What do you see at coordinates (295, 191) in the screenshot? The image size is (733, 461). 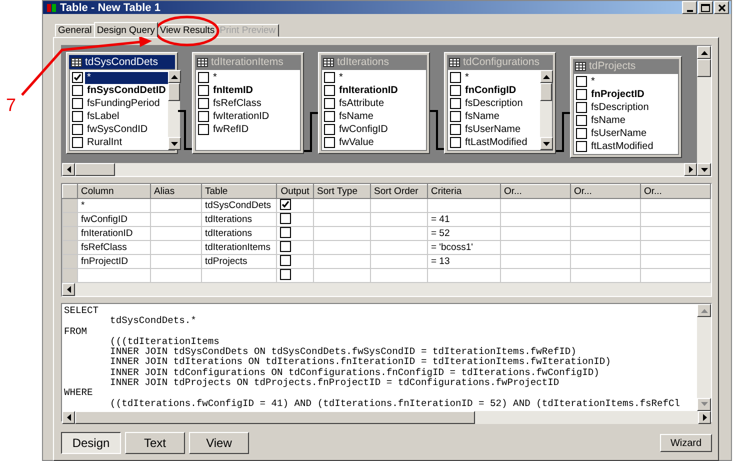 I see `column-header: Output` at bounding box center [295, 191].